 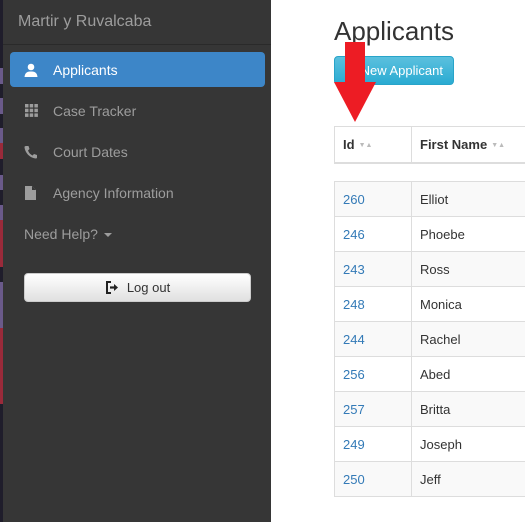 I want to click on caret-down-icon, so click(x=107, y=235).